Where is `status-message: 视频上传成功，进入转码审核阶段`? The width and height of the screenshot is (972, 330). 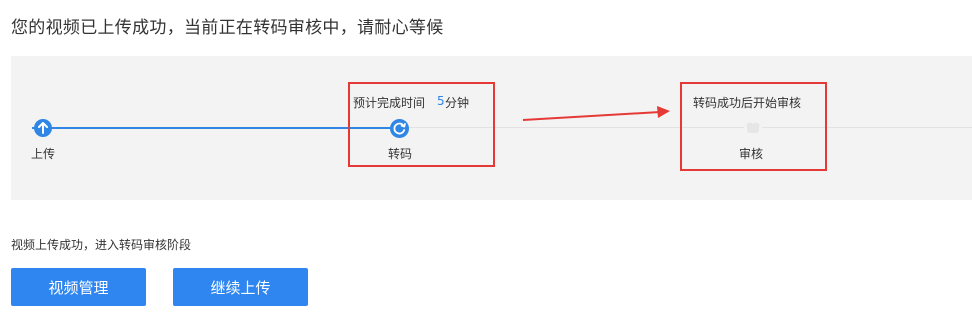
status-message: 视频上传成功，进入转码审核阶段 is located at coordinates (101, 245).